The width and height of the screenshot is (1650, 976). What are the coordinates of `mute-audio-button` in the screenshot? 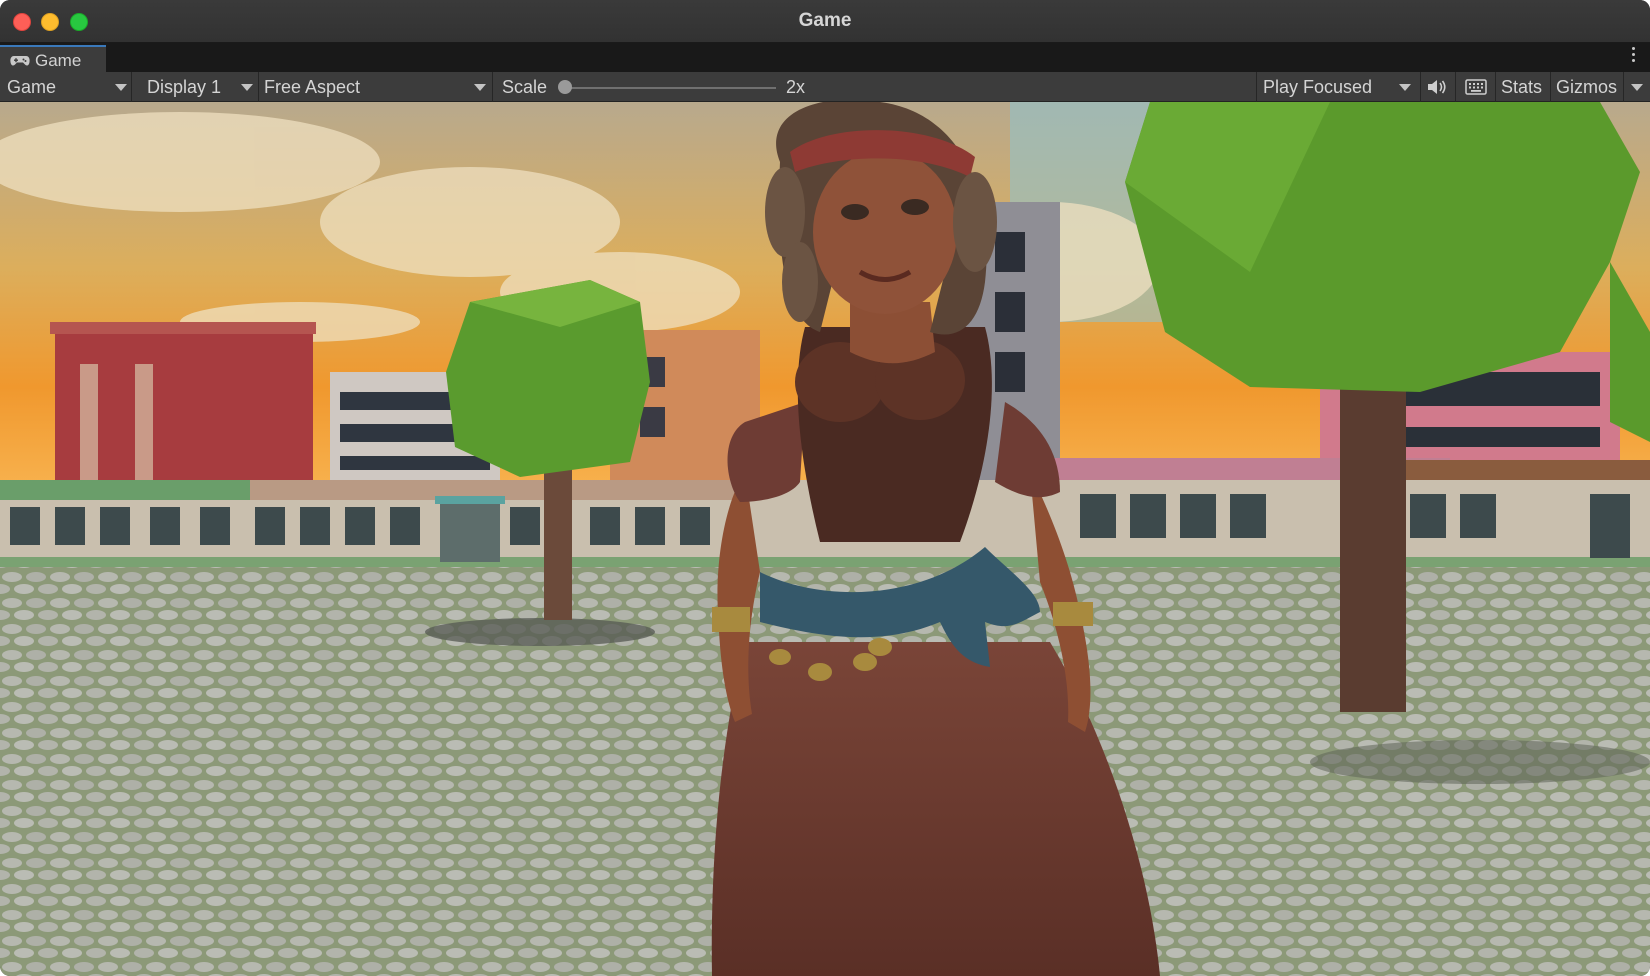 It's located at (1437, 87).